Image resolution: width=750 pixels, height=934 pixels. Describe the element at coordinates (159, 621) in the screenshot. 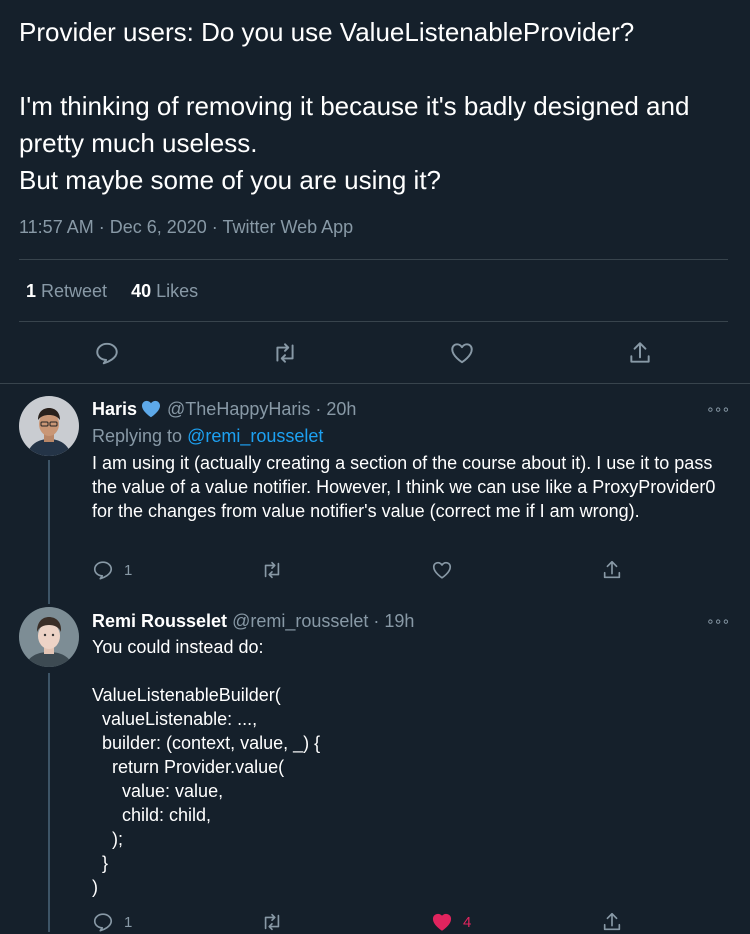

I see `display-name: Remi Rousselet` at that location.